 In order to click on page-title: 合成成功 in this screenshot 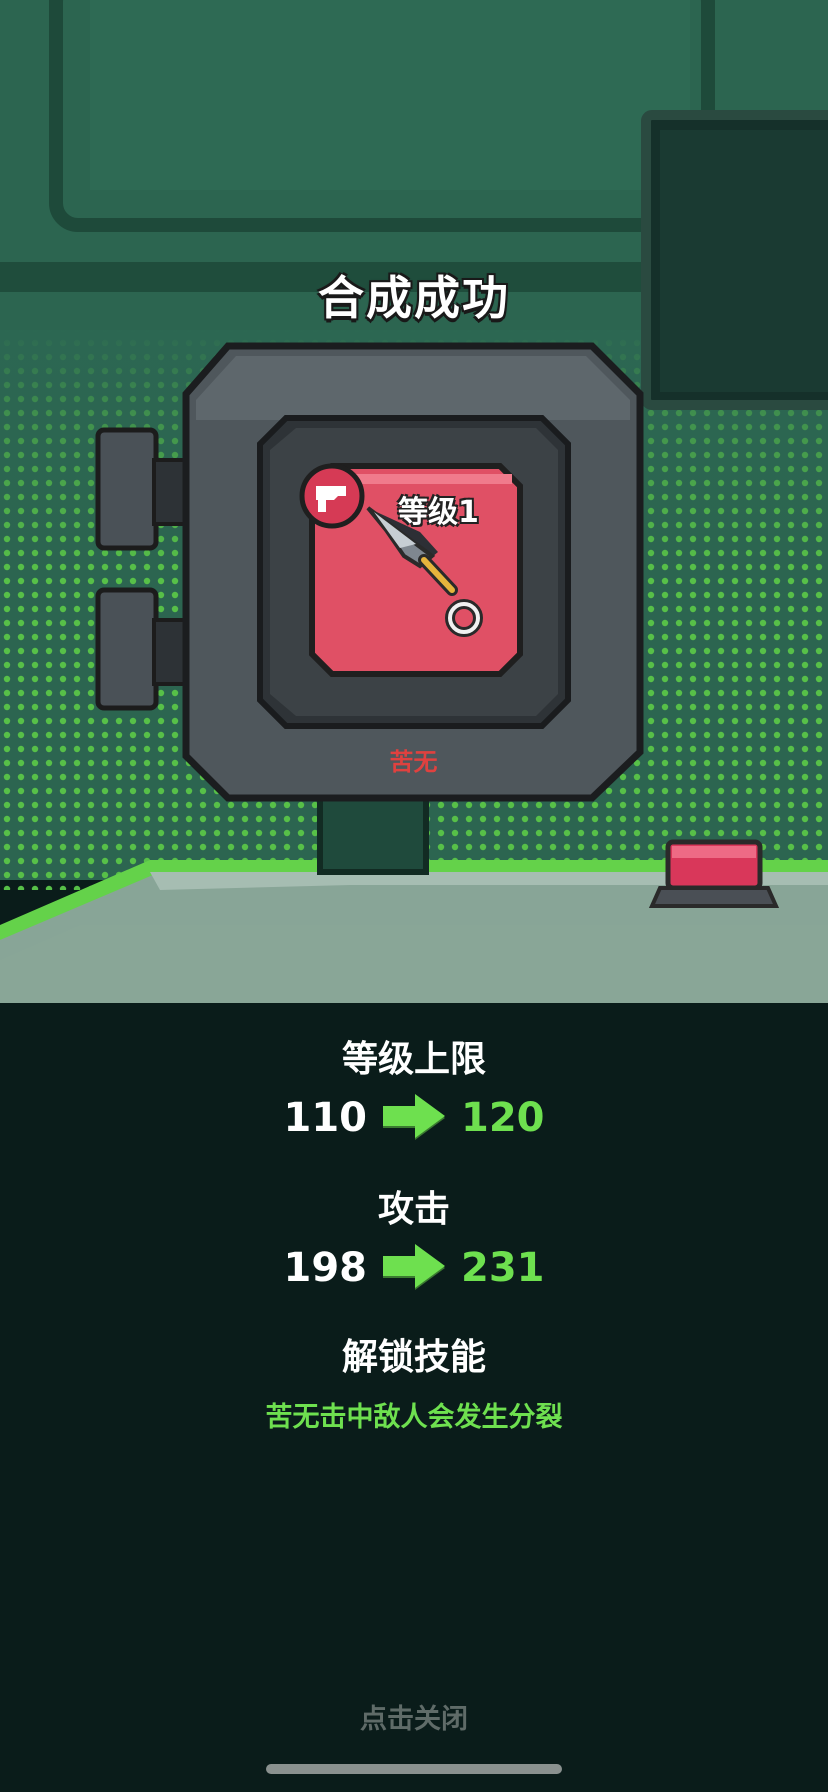, I will do `click(414, 298)`.